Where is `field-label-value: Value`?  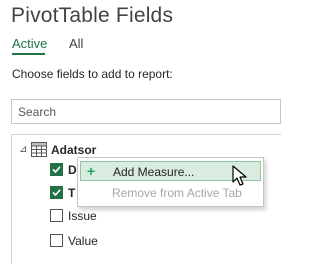 field-label-value: Value is located at coordinates (83, 241).